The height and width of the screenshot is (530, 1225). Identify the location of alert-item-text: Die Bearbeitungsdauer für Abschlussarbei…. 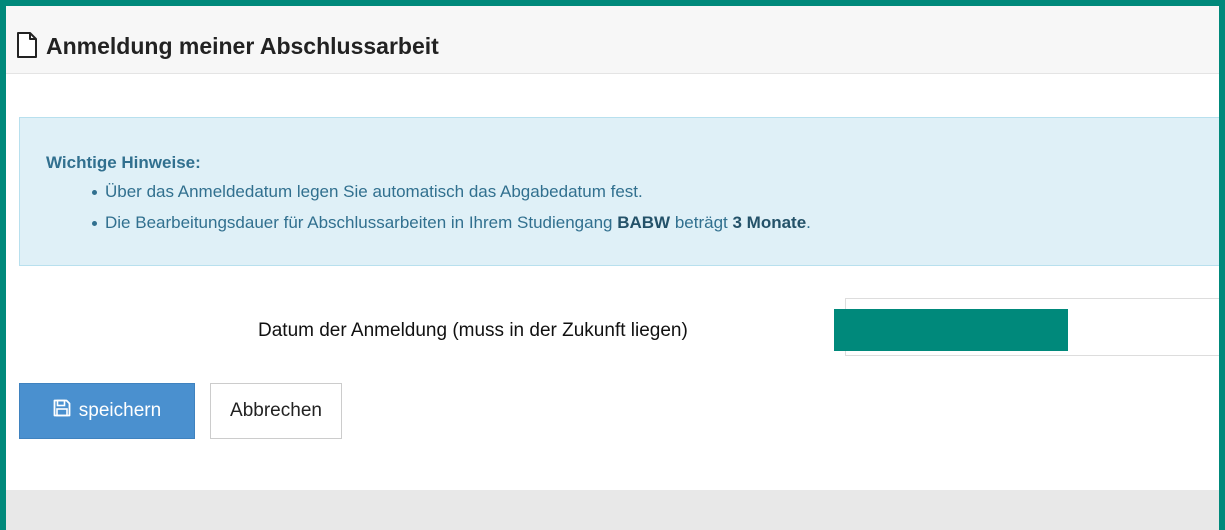
(361, 222).